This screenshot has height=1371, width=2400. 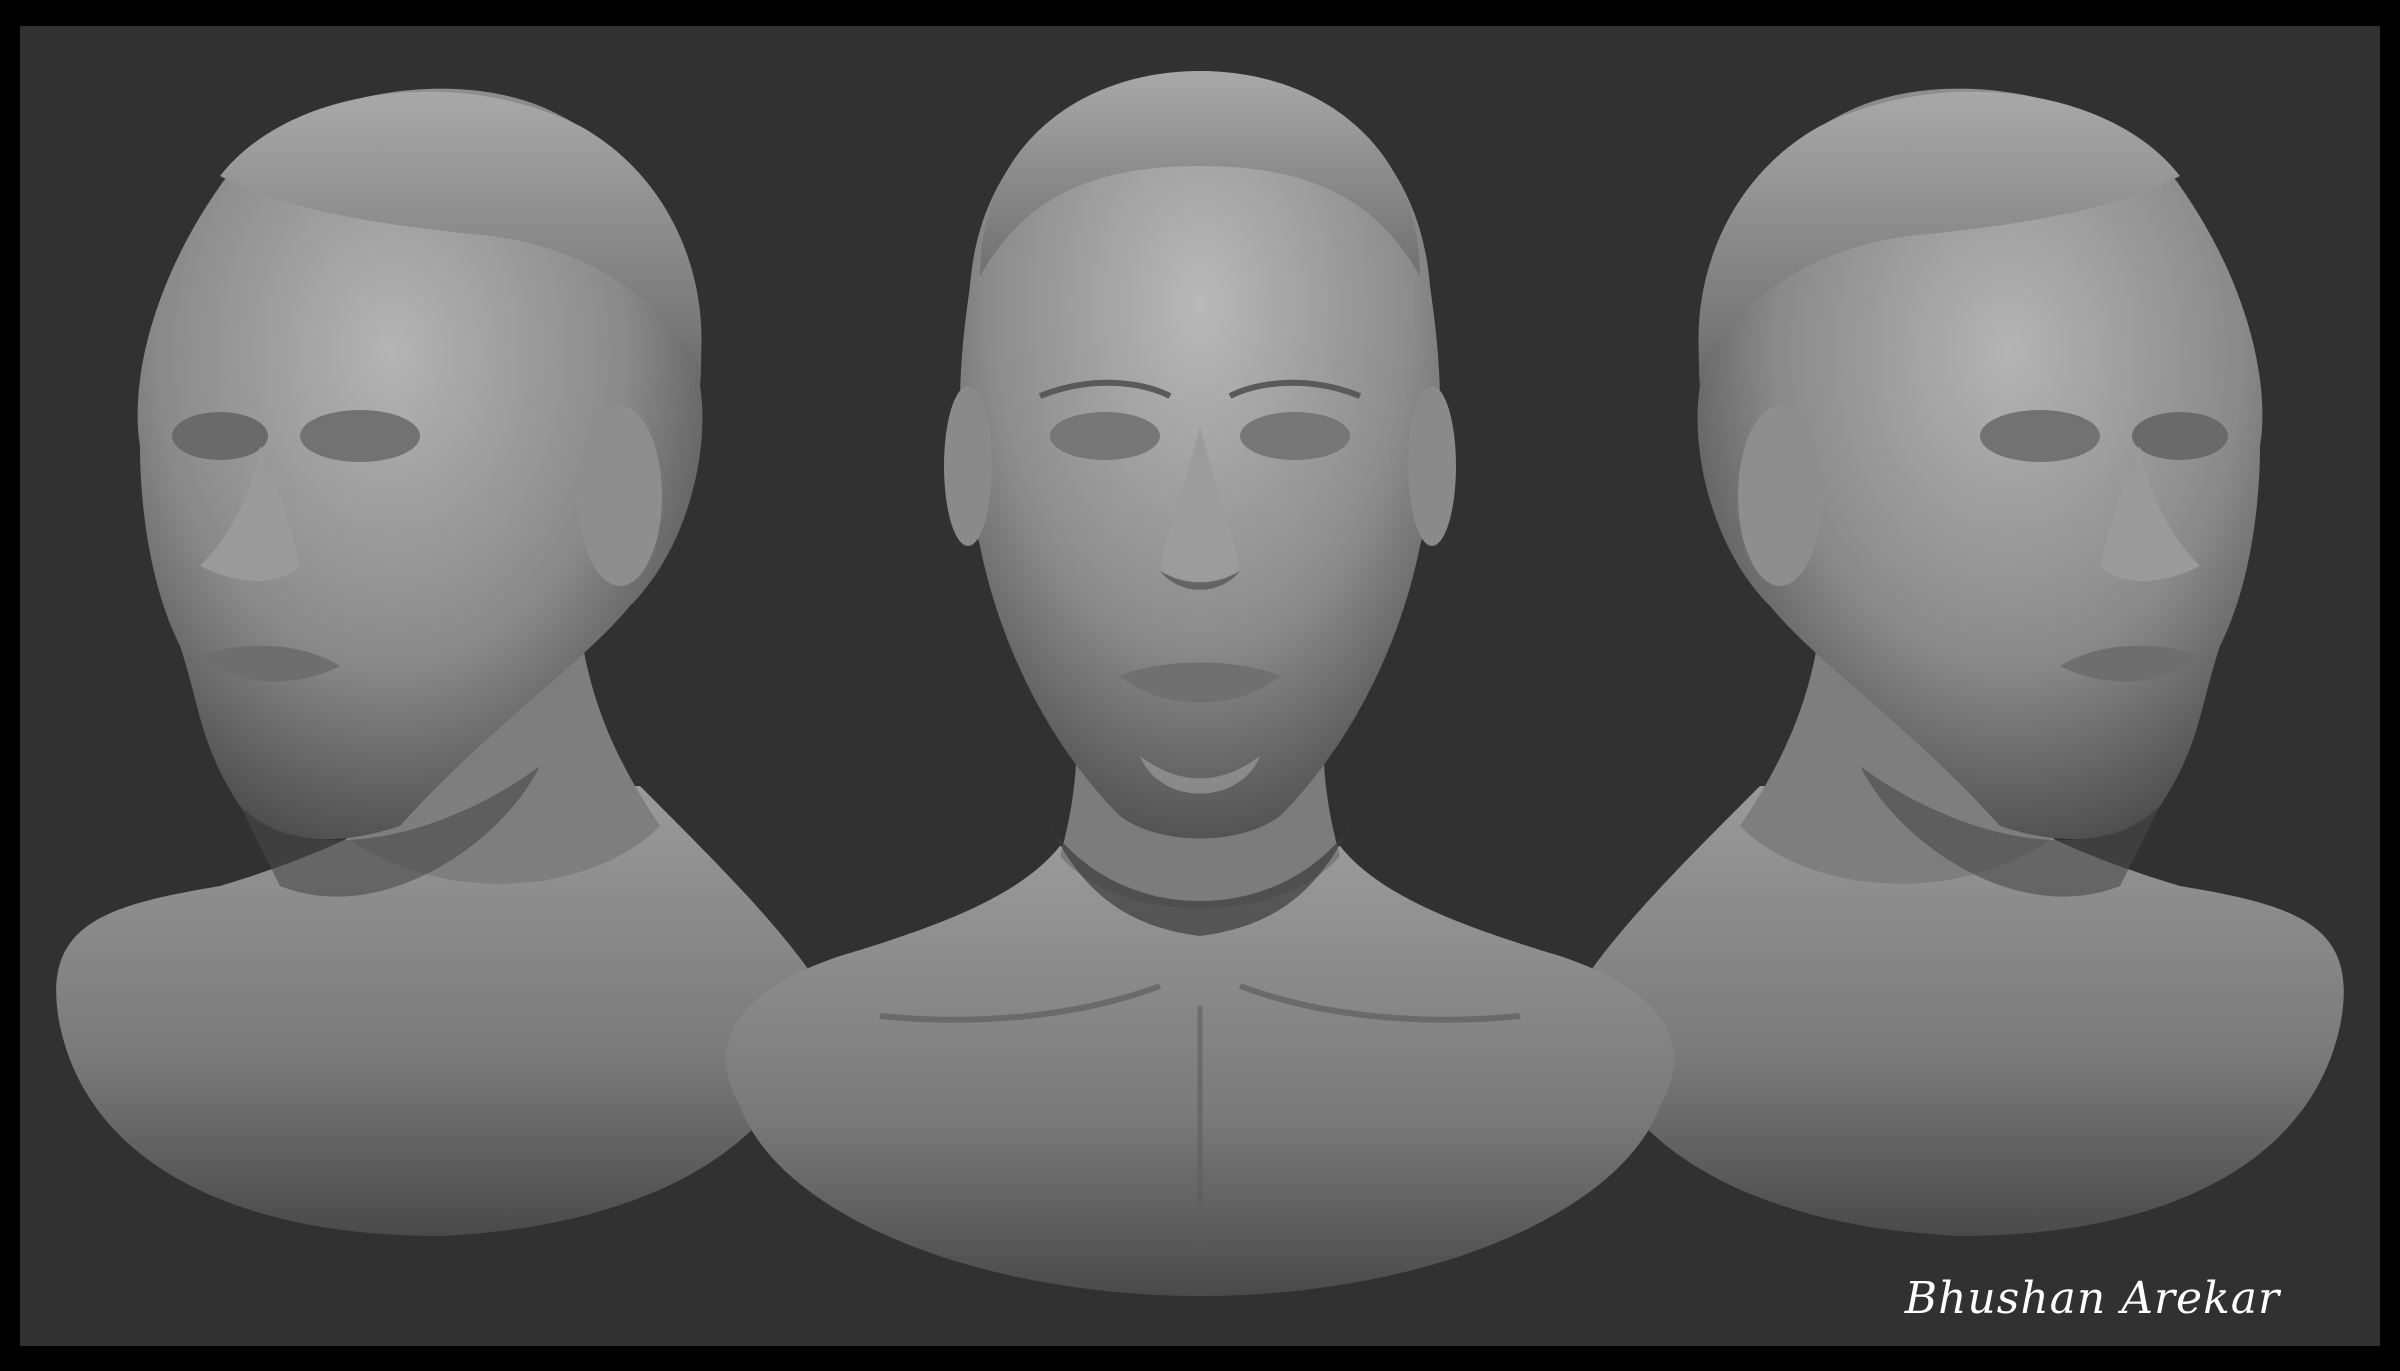 What do you see at coordinates (2180, 436) in the screenshot?
I see `right-eye-socket` at bounding box center [2180, 436].